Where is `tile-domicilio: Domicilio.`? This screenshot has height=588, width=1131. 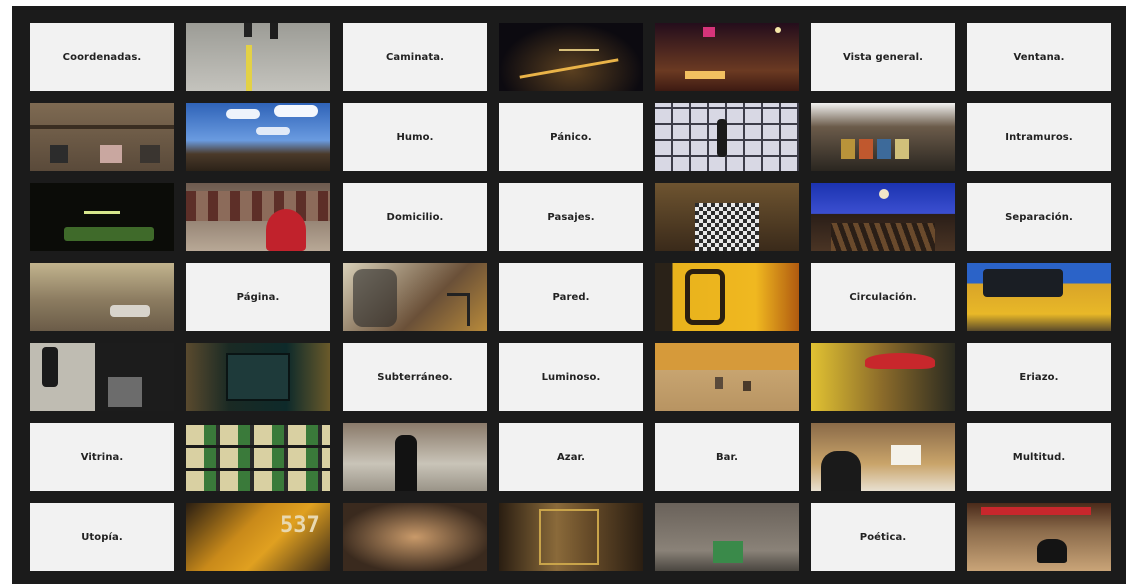 tile-domicilio: Domicilio. is located at coordinates (415, 217).